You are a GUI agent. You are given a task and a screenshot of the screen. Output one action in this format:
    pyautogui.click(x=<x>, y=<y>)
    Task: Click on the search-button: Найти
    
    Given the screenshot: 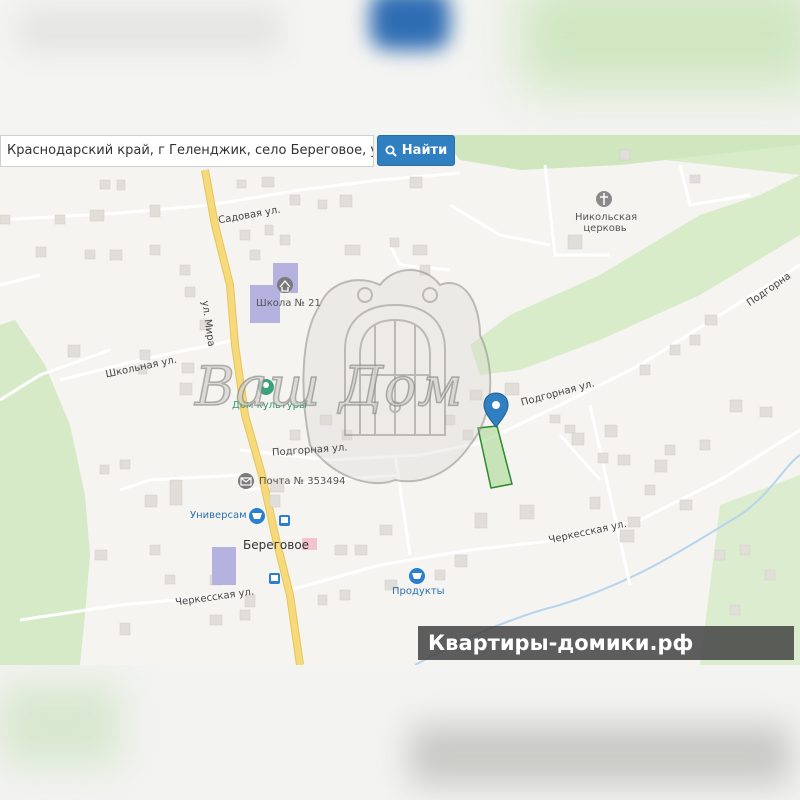 What is the action you would take?
    pyautogui.click(x=416, y=150)
    